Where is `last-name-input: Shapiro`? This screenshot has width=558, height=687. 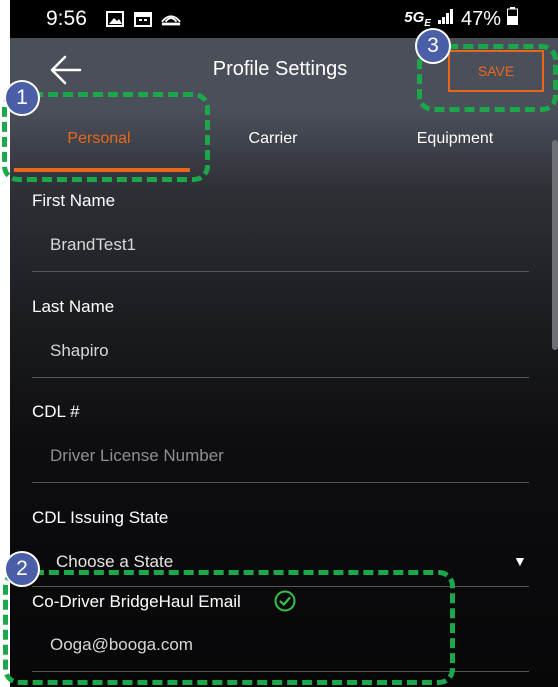 last-name-input: Shapiro is located at coordinates (79, 351).